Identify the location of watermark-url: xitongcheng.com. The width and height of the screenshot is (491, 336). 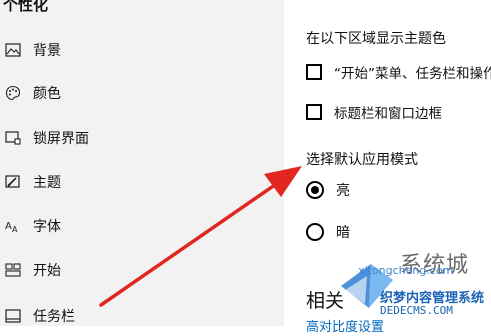
(406, 270).